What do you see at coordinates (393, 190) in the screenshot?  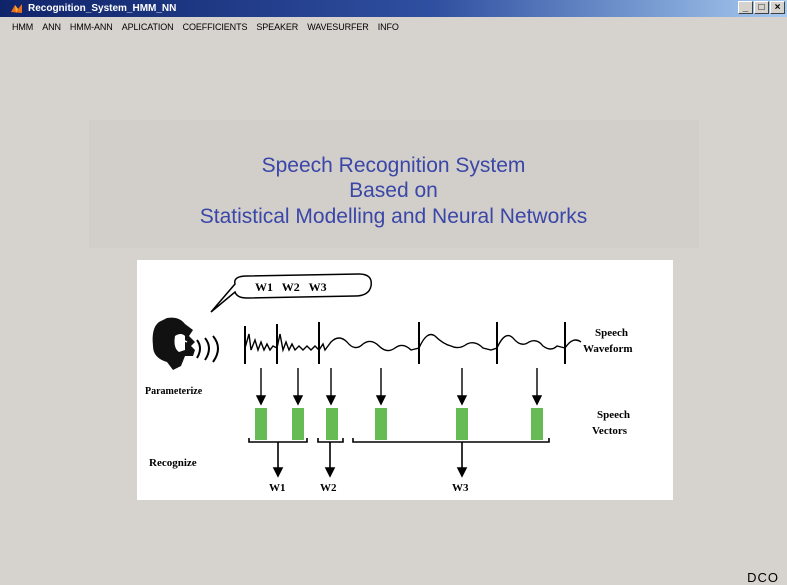 I see `heading-line-2: Based on` at bounding box center [393, 190].